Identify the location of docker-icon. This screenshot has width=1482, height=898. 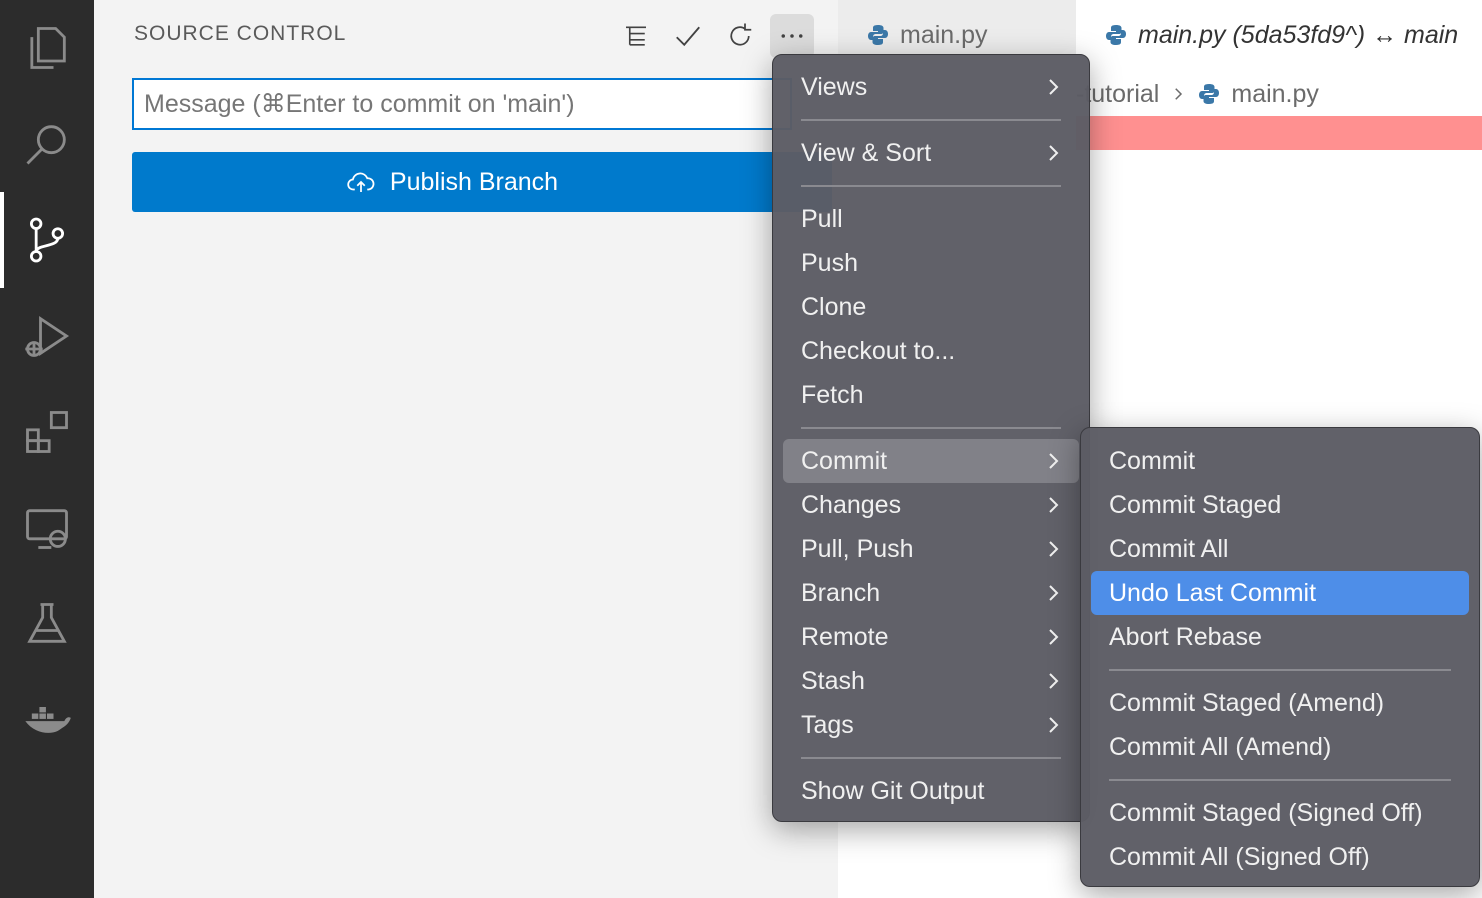
(47, 720).